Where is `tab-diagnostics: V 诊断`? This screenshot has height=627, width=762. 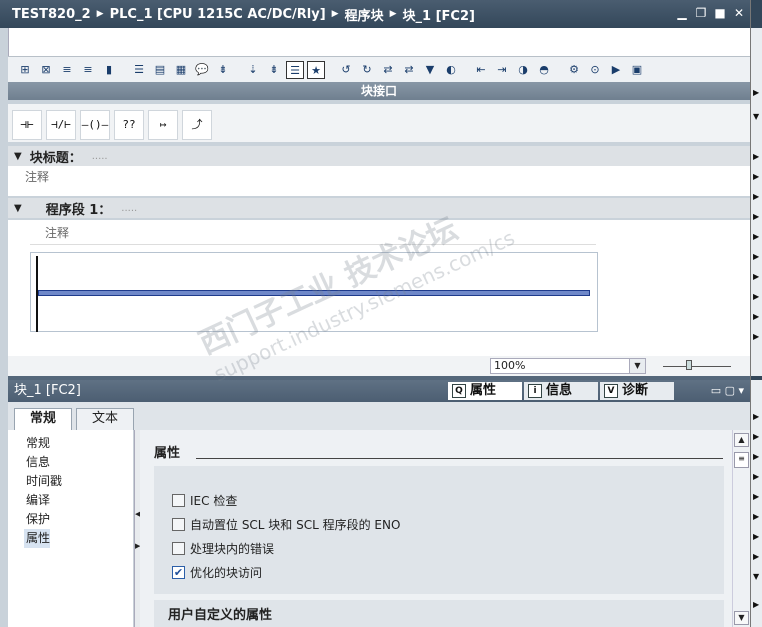
tab-diagnostics: V 诊断 is located at coordinates (637, 391).